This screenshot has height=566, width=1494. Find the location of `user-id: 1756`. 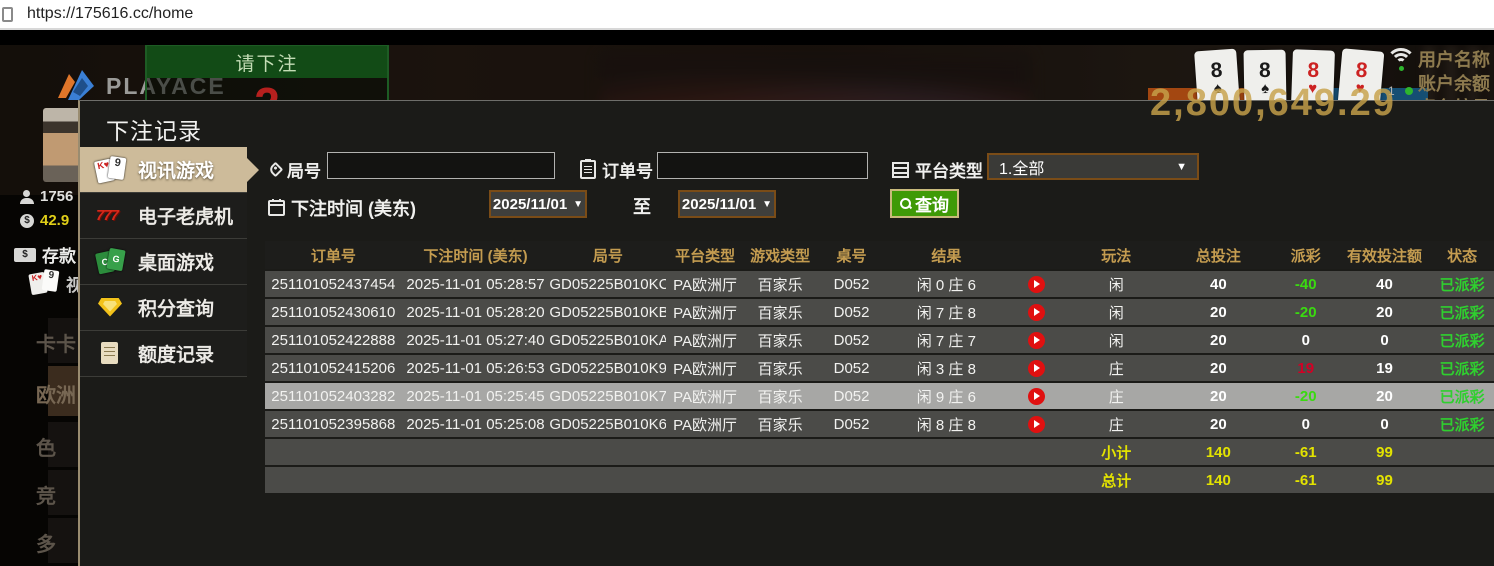

user-id: 1756 is located at coordinates (57, 196).